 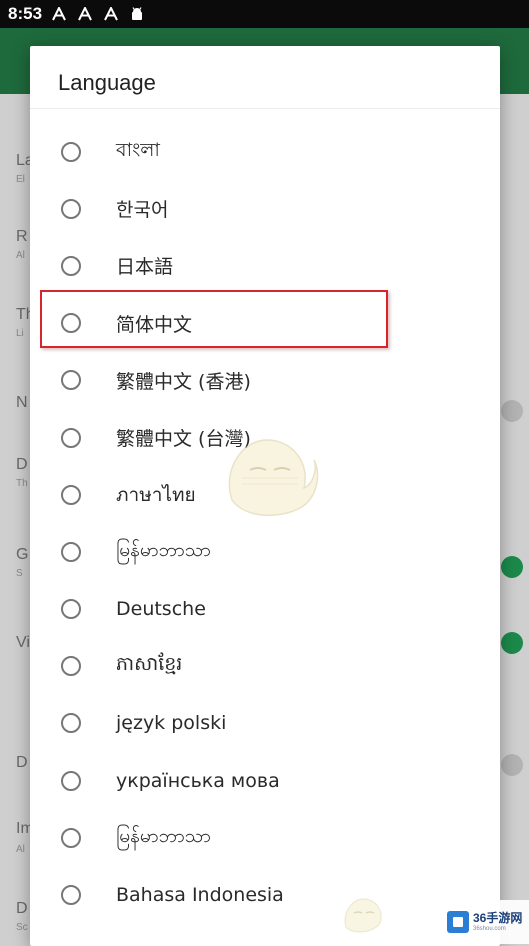 I want to click on language-option: Bahasa Indonesia, so click(x=265, y=894).